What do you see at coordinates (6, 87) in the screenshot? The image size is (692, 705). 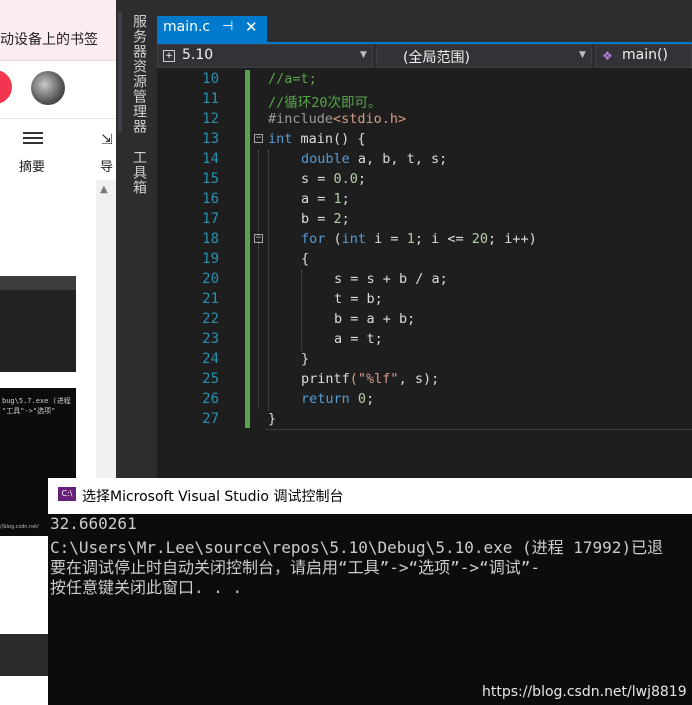 I see `red-badge-icon` at bounding box center [6, 87].